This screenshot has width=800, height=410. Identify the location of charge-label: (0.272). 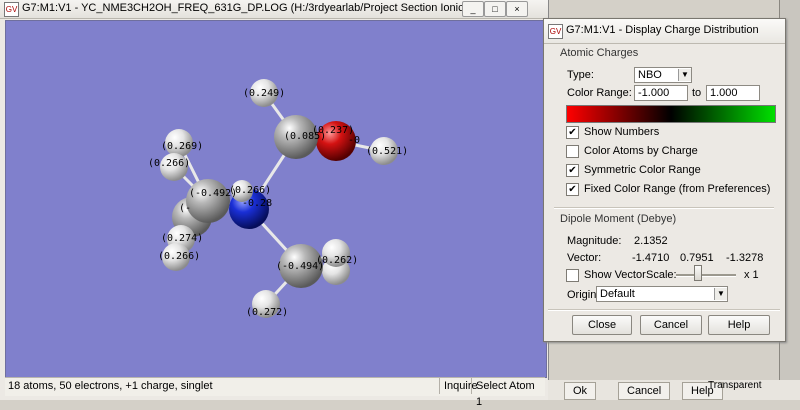
(267, 312).